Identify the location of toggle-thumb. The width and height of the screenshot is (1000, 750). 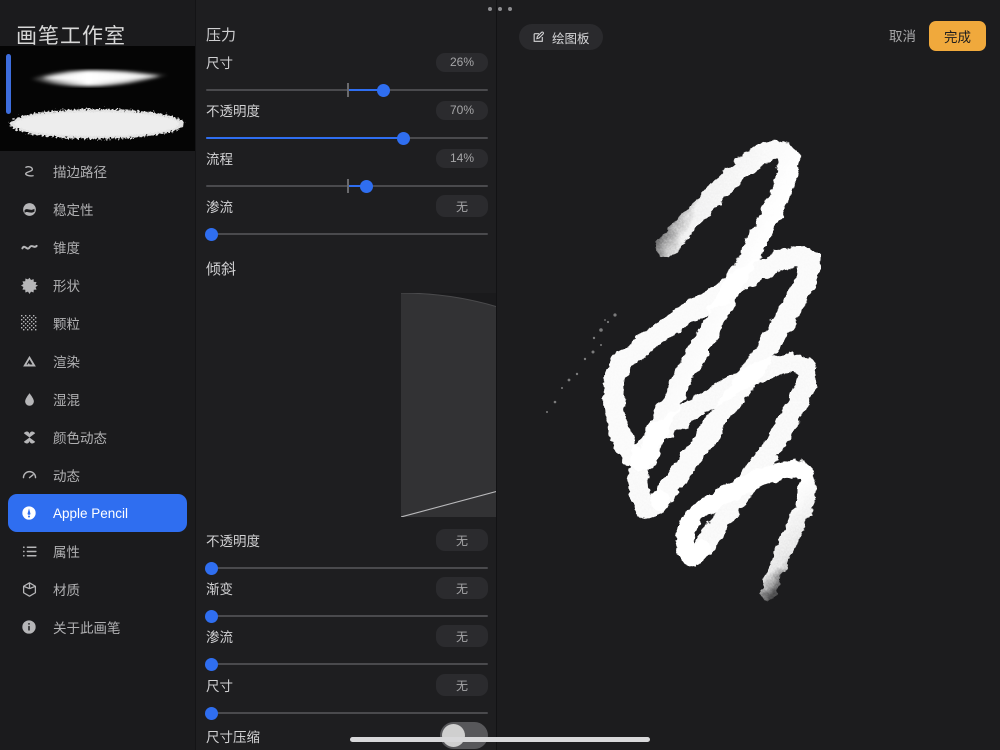
(453, 735).